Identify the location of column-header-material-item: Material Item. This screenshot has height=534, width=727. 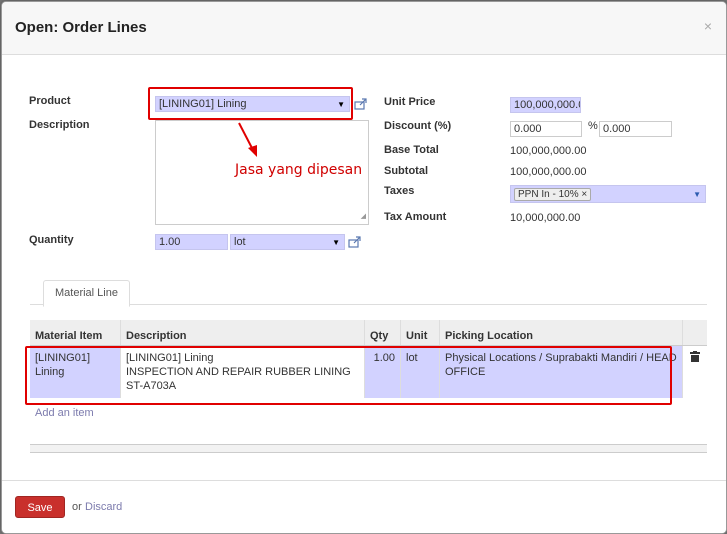
(75, 333).